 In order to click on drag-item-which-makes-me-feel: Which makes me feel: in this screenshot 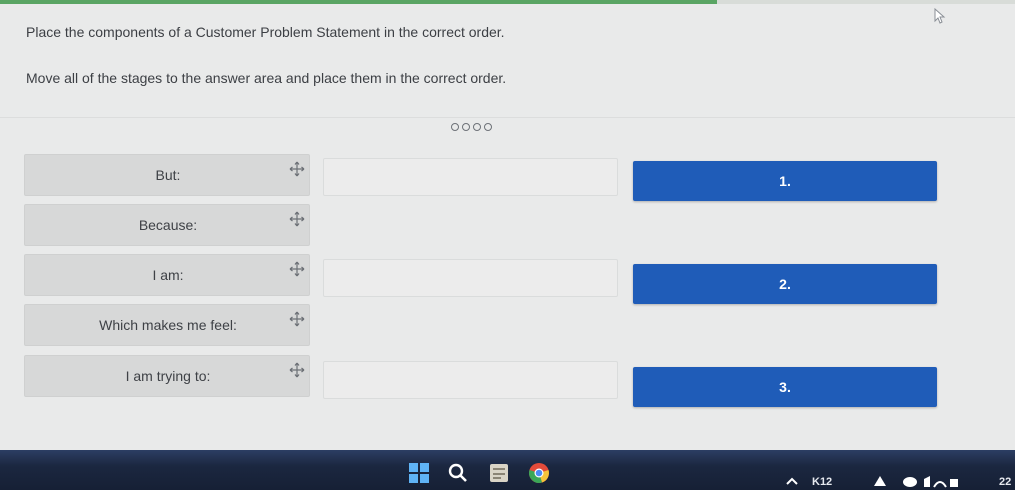, I will do `click(167, 325)`.